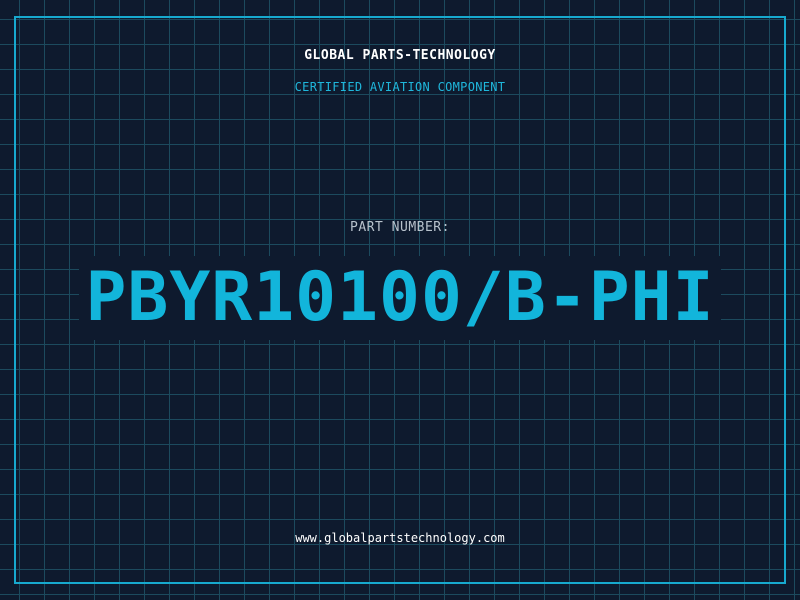  I want to click on part-number: PBYR10100/B-PHI, so click(400, 298).